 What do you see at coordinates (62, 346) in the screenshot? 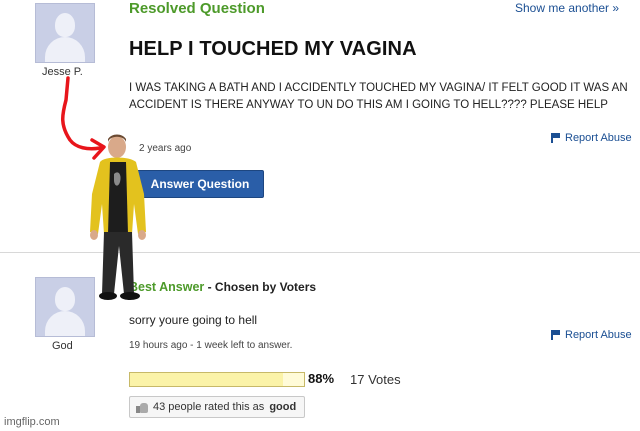
I see `answerer-name: God` at bounding box center [62, 346].